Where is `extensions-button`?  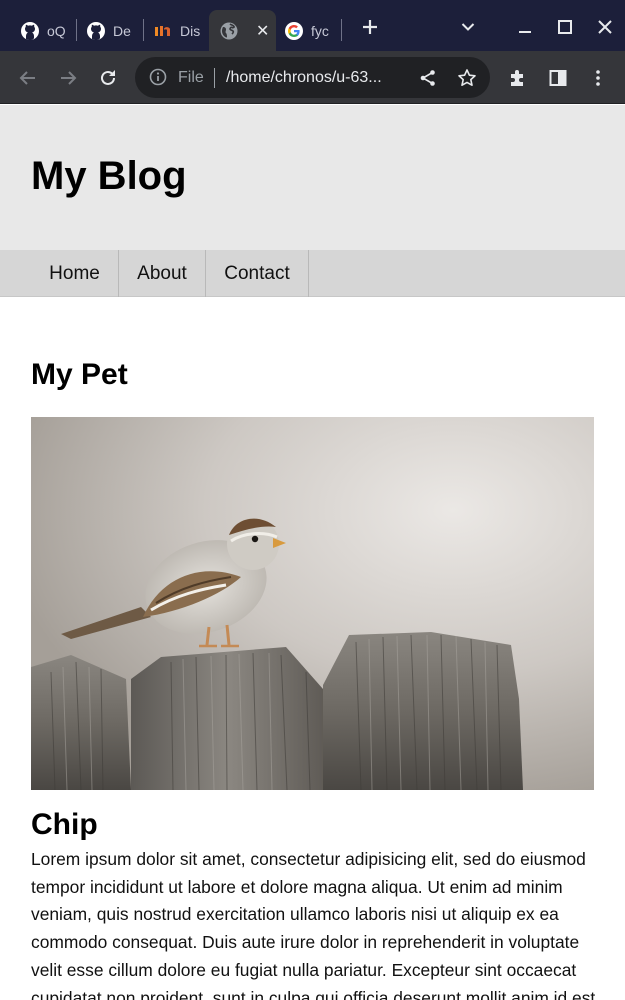
extensions-button is located at coordinates (518, 78).